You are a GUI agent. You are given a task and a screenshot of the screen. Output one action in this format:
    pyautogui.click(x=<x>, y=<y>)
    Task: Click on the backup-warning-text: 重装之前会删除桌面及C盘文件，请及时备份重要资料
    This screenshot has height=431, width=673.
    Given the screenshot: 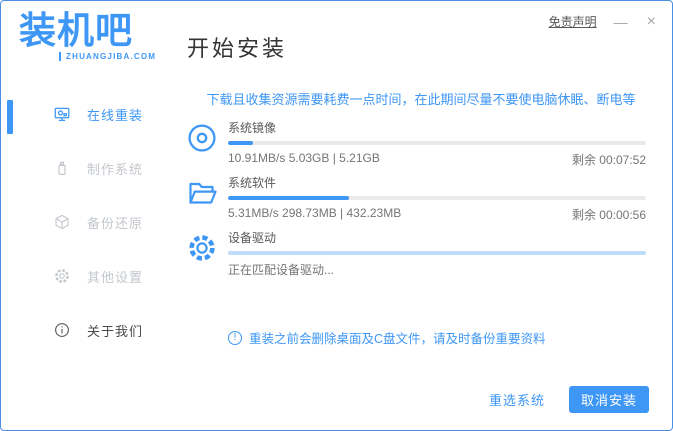 What is the action you would take?
    pyautogui.click(x=397, y=339)
    